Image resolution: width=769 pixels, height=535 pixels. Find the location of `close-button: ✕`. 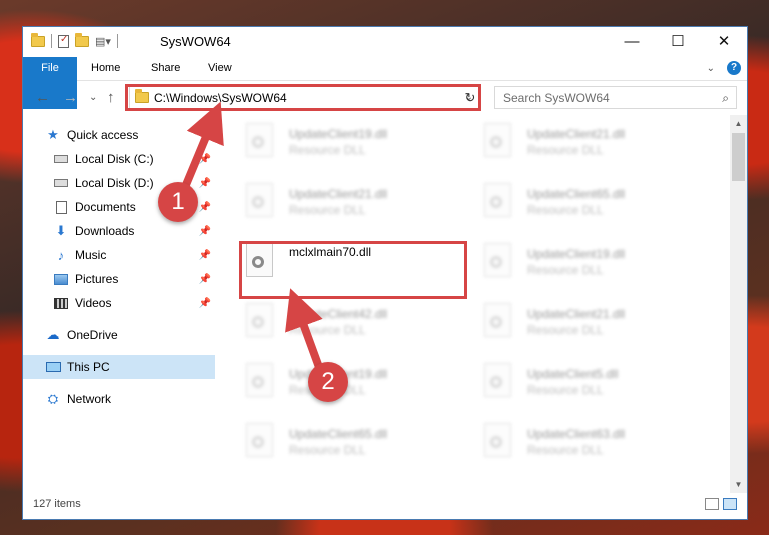

close-button: ✕ is located at coordinates (724, 41).